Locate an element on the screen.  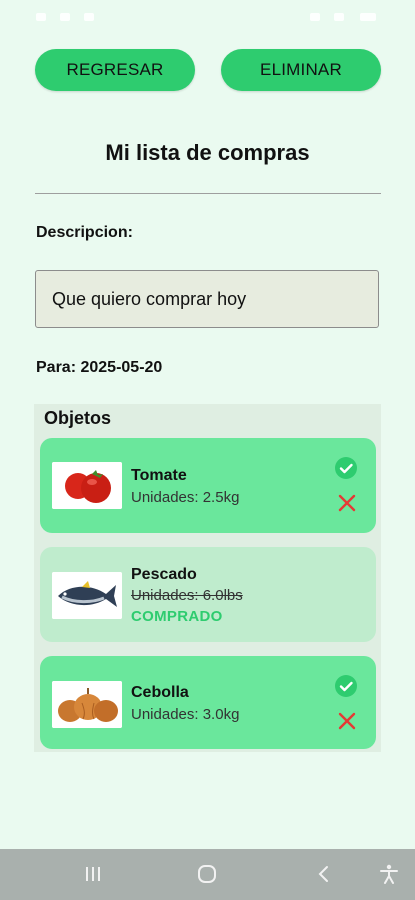
back-icon is located at coordinates (324, 876).